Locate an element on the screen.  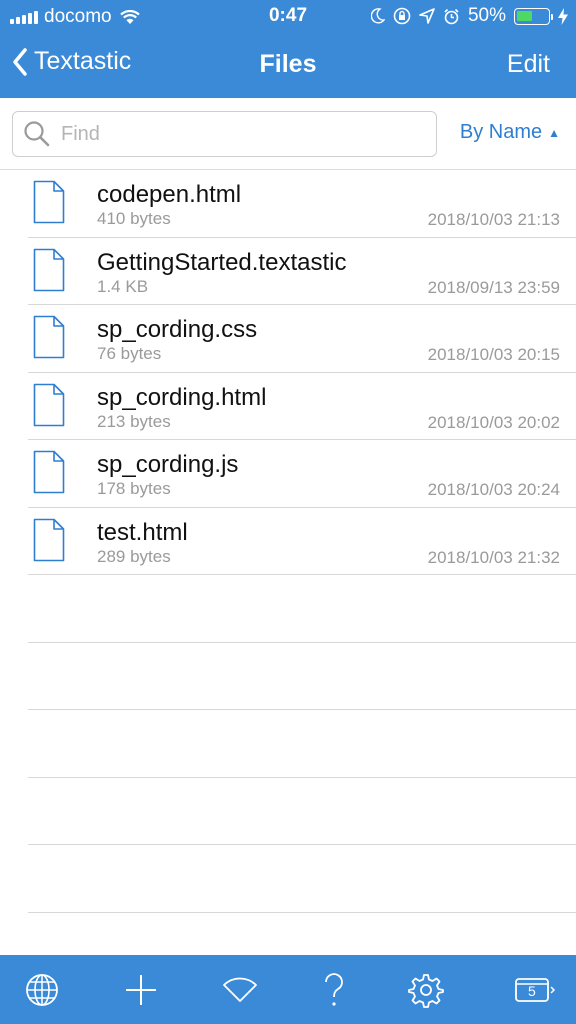
file-row: sp_cording.html 213 bytes 2018/10/03 20:02 is located at coordinates (288, 406).